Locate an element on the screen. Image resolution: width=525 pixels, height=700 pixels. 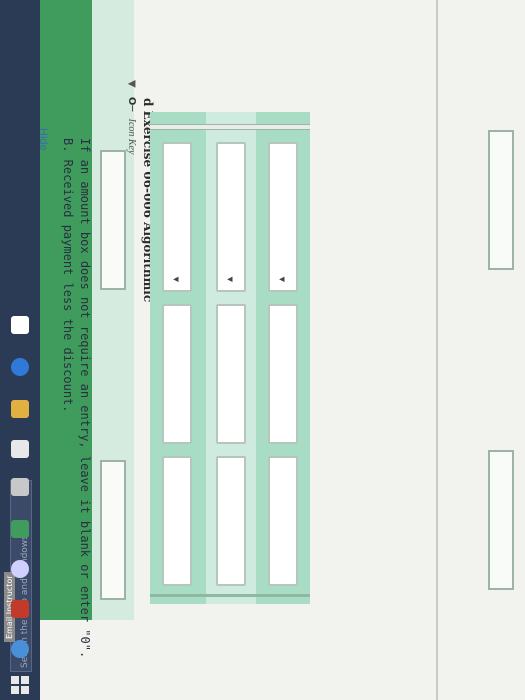
app-icon is located at coordinates (20, 529).